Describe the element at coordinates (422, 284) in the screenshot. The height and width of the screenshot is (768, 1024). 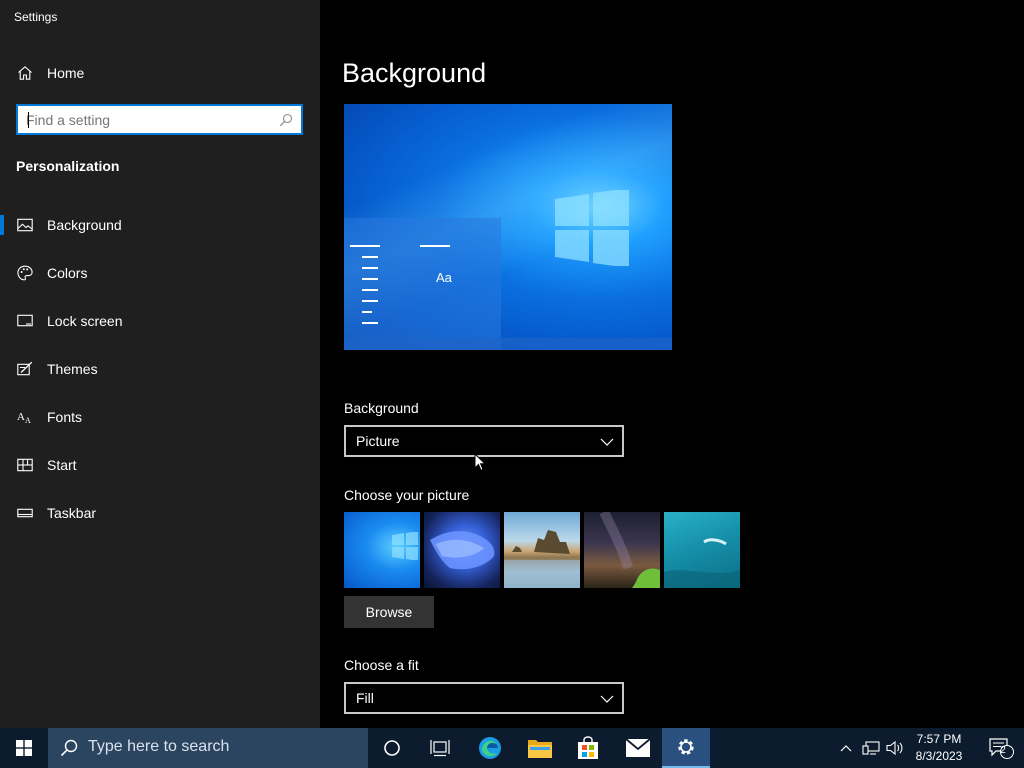
I see `preview-start-menu` at that location.